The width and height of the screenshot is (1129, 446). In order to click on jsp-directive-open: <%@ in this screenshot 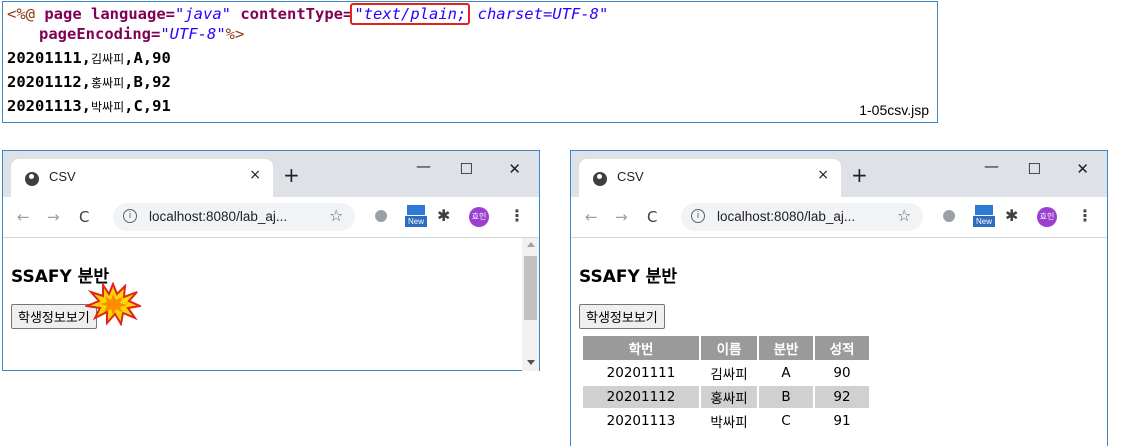, I will do `click(26, 14)`.